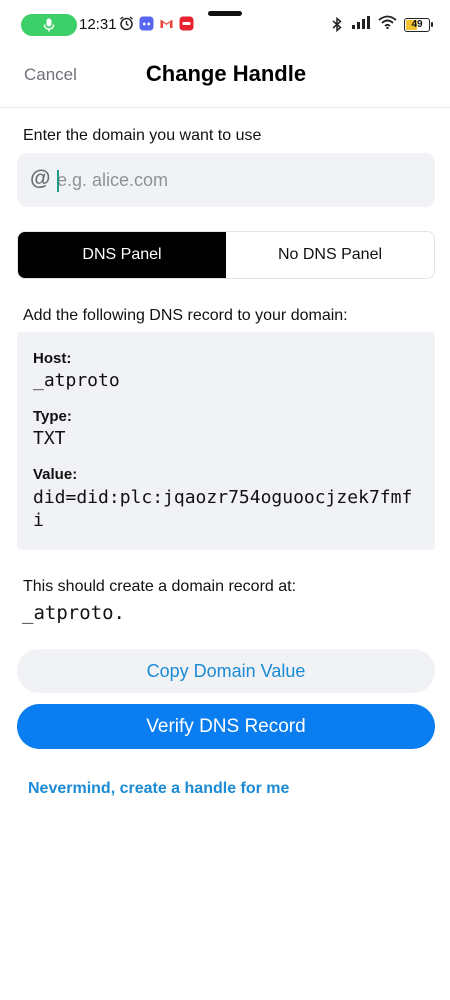 This screenshot has width=450, height=1000. Describe the element at coordinates (142, 135) in the screenshot. I see `domain-prompt: Enter the domain you want to use` at that location.